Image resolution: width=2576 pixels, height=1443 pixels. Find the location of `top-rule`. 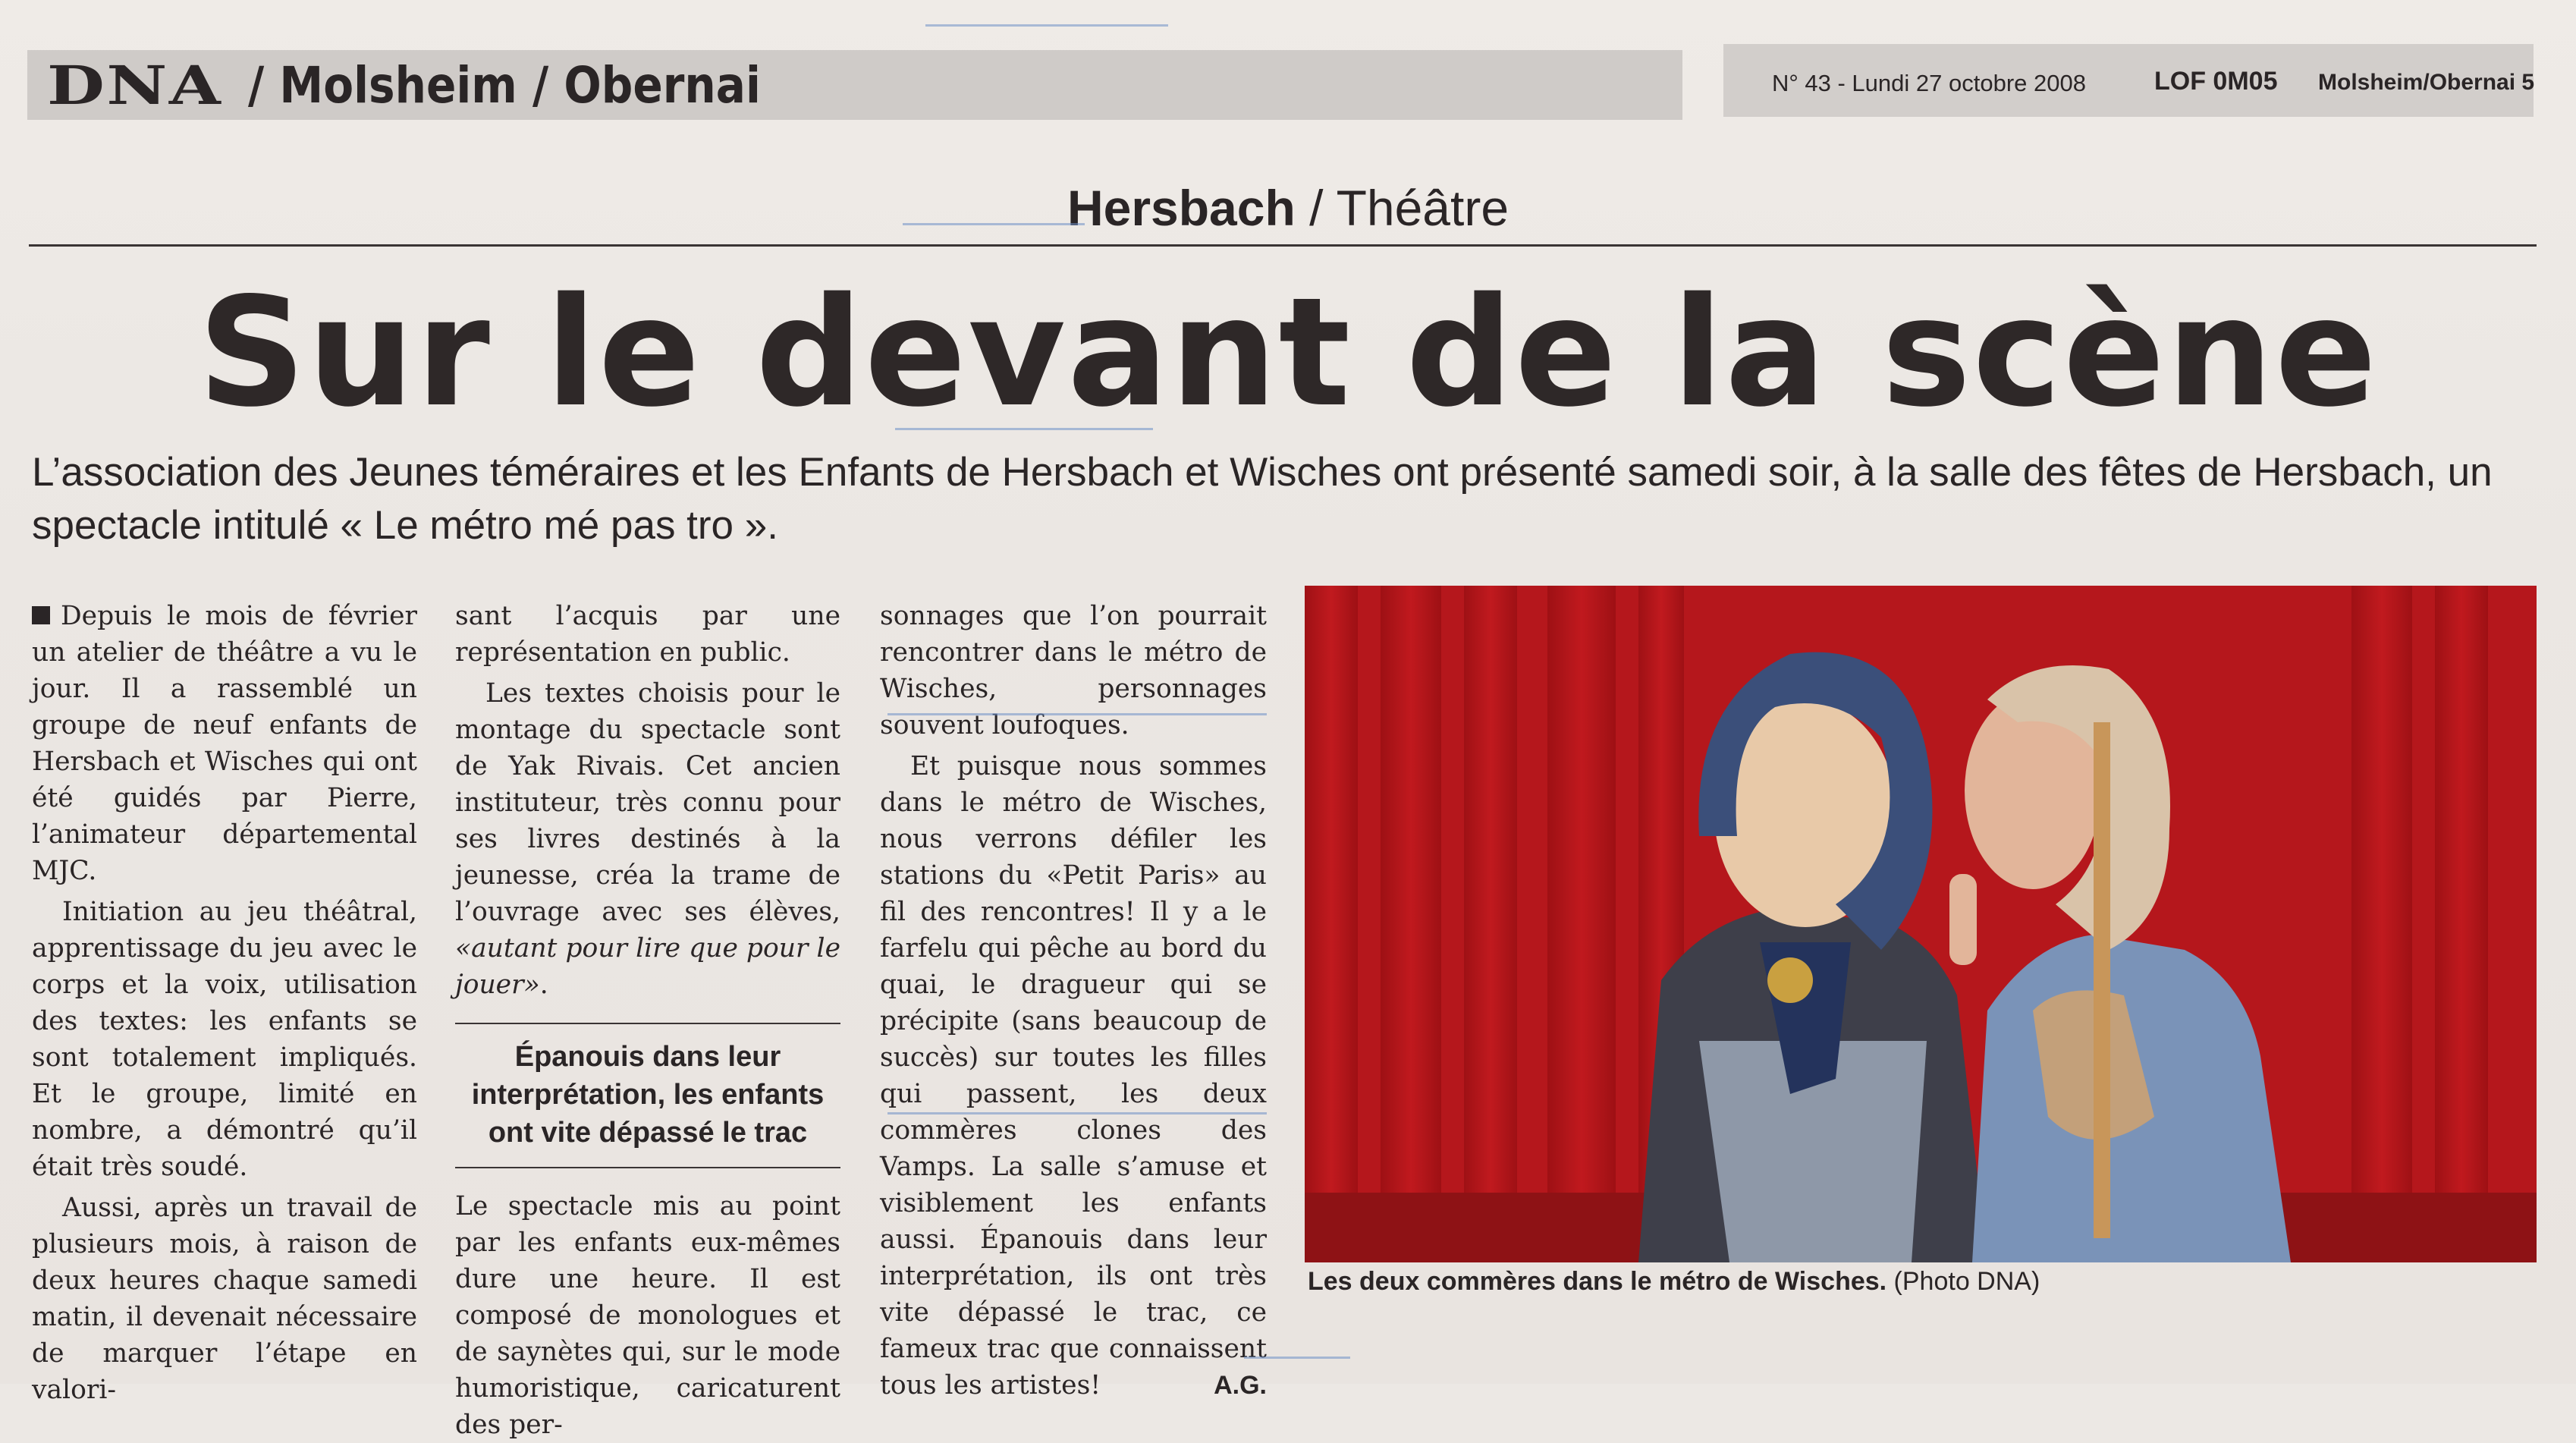

top-rule is located at coordinates (1283, 245).